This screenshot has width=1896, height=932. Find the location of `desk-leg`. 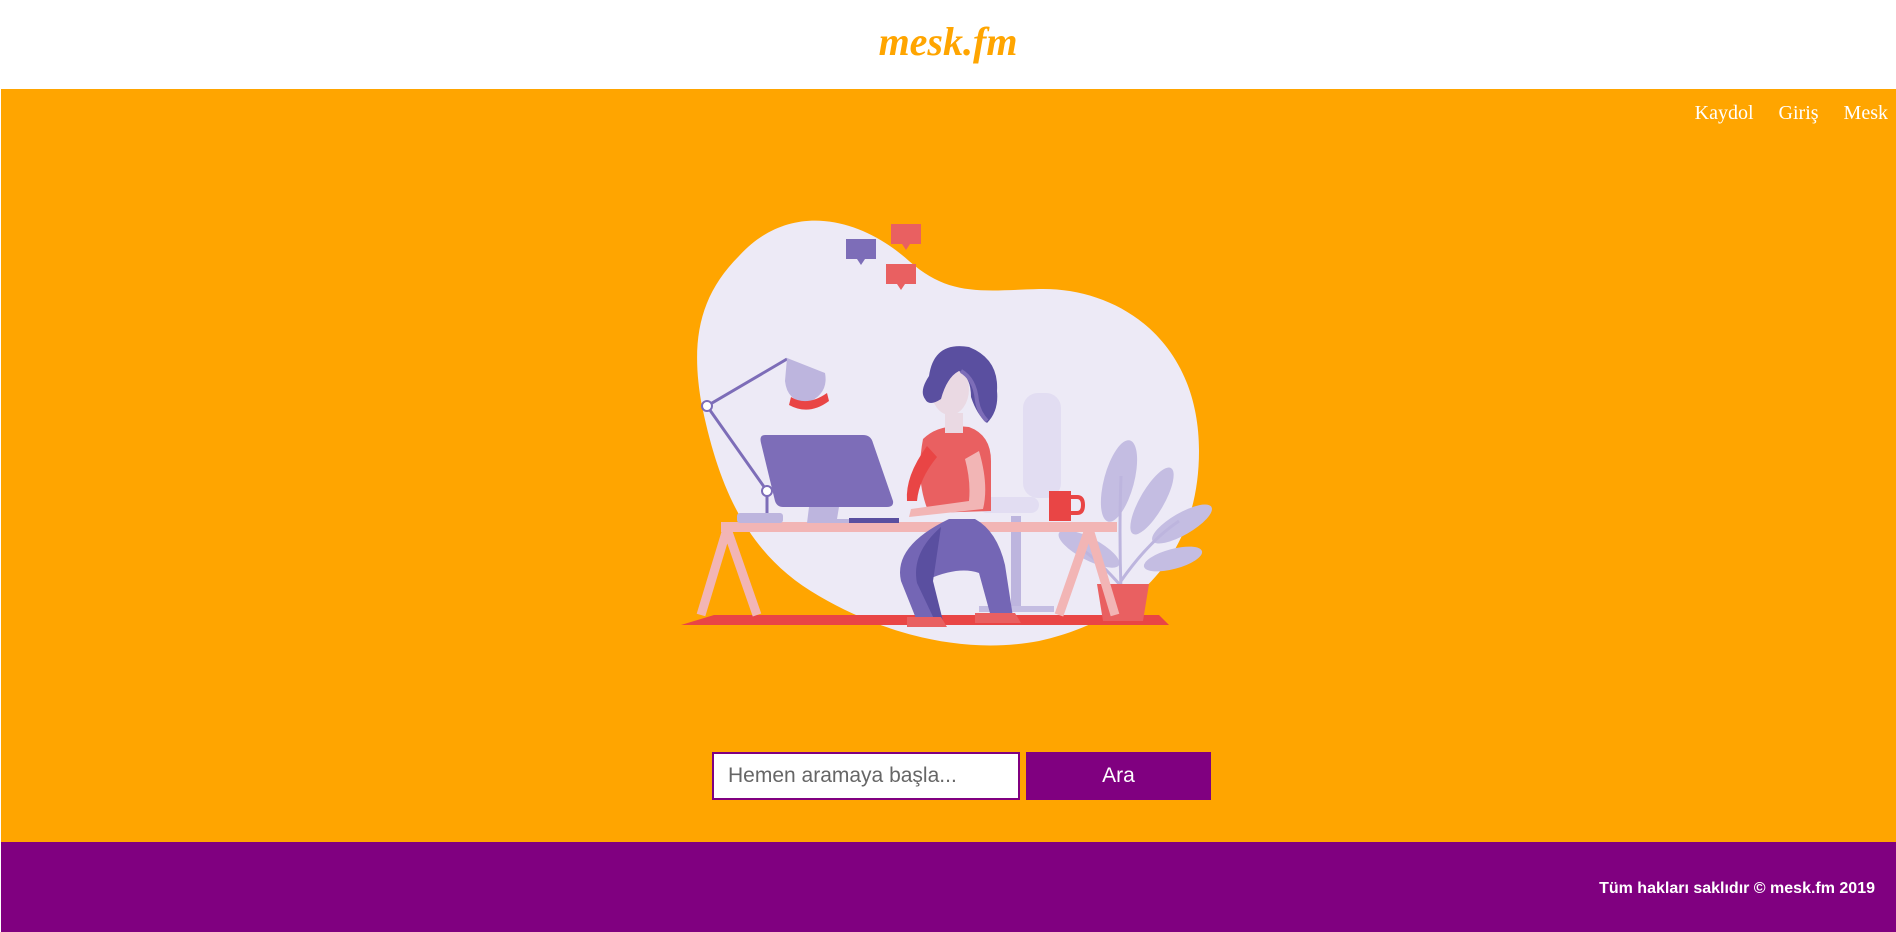

desk-leg is located at coordinates (729, 572).